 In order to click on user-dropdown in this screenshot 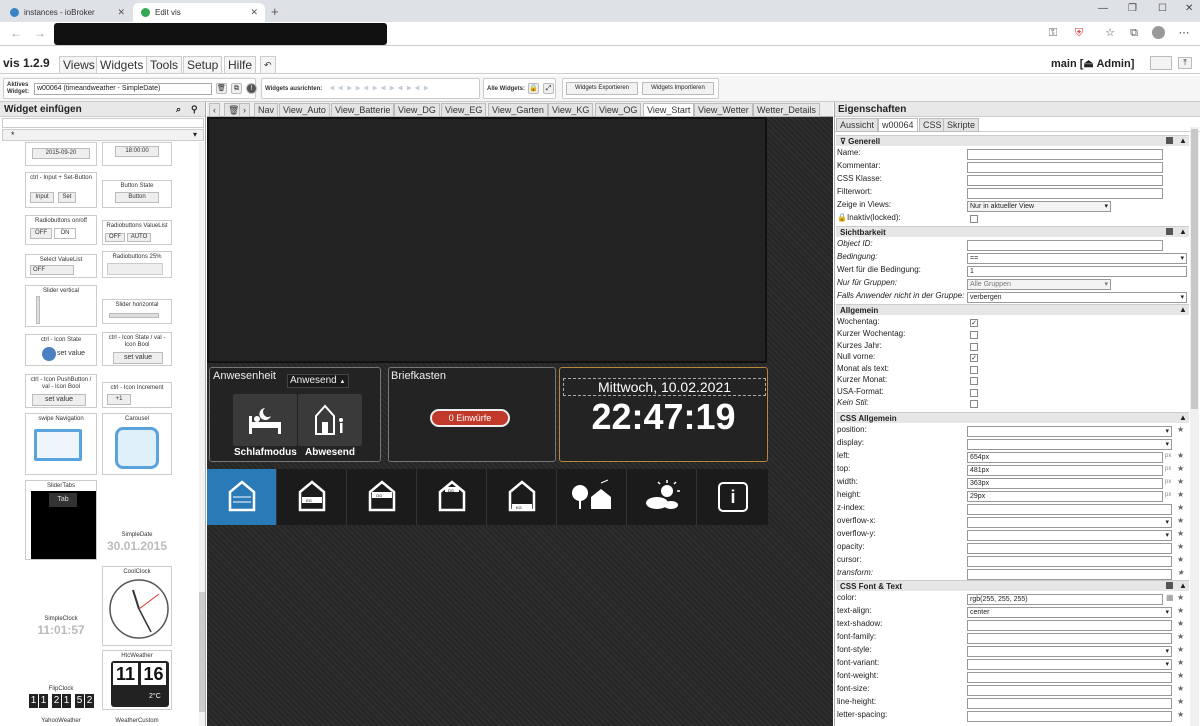, I will do `click(1161, 63)`.